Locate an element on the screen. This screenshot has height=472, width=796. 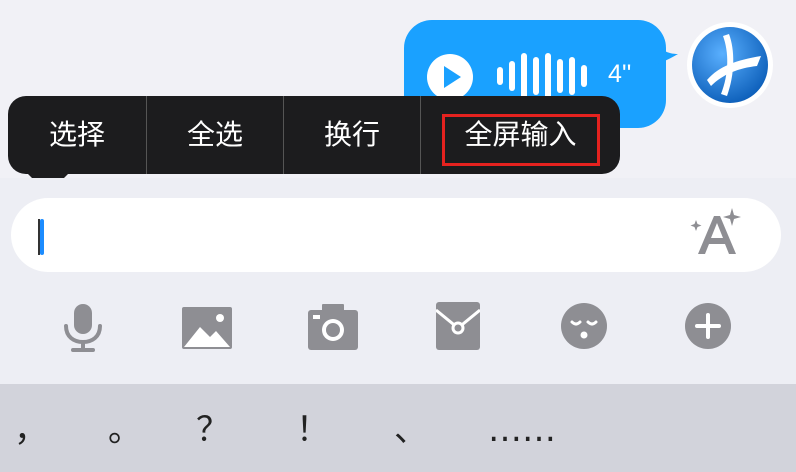
highlight-box is located at coordinates (521, 140).